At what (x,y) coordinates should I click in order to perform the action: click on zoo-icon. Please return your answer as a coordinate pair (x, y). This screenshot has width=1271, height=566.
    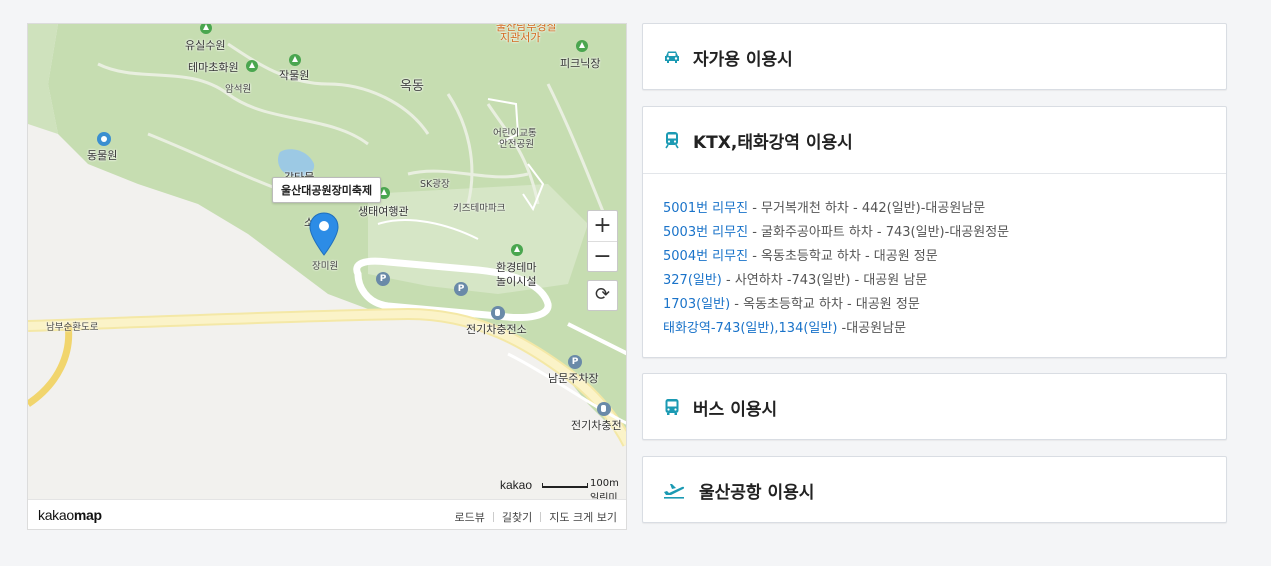
    Looking at the image, I should click on (104, 139).